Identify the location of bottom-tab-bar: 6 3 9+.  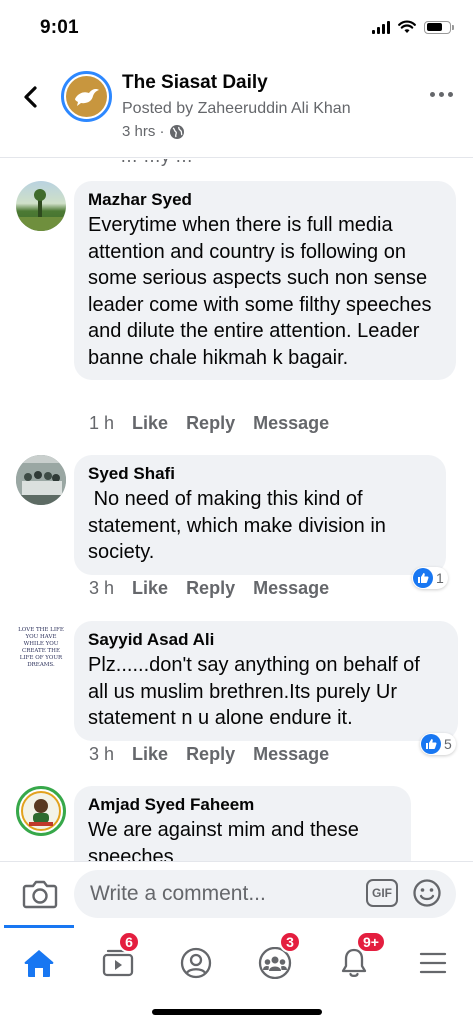
(236, 974).